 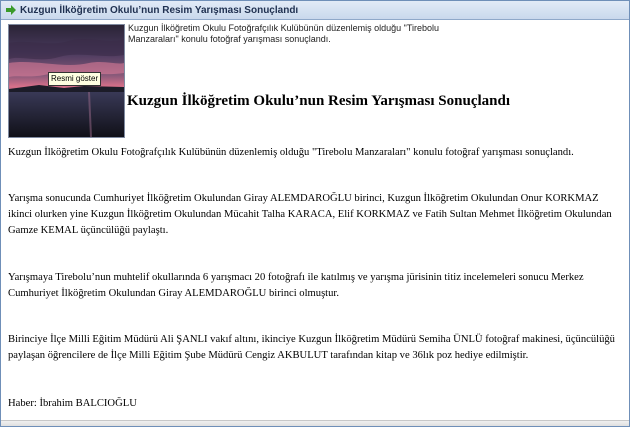 What do you see at coordinates (11, 10) in the screenshot?
I see `green-right-arrow-icon` at bounding box center [11, 10].